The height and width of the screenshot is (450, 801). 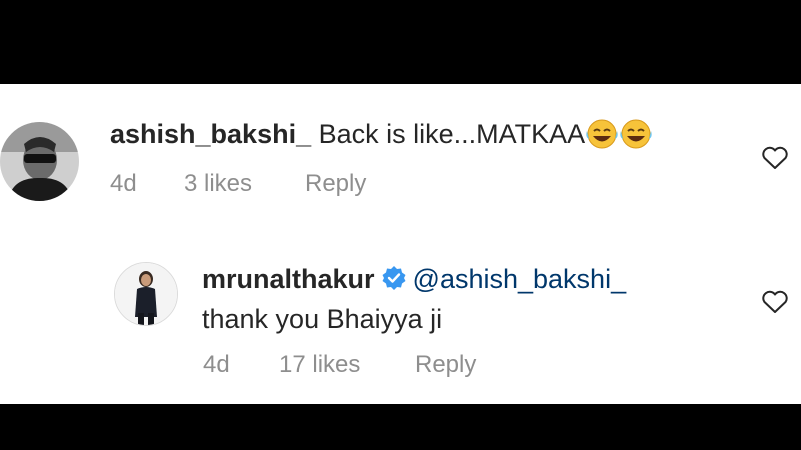 What do you see at coordinates (394, 281) in the screenshot?
I see `verified-badge-icon` at bounding box center [394, 281].